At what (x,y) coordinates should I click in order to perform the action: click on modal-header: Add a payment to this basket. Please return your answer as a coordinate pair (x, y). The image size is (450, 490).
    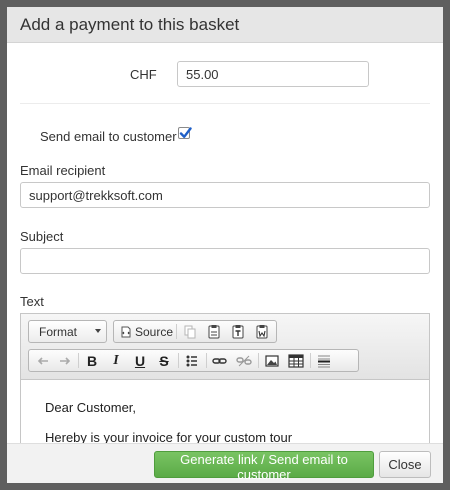
    Looking at the image, I should click on (225, 25).